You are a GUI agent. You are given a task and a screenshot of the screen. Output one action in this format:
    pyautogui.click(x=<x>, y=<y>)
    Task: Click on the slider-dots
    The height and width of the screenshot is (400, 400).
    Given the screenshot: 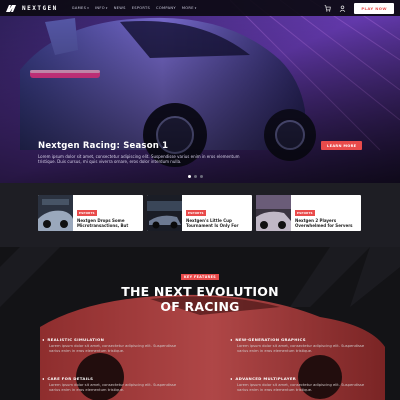 What is the action you would take?
    pyautogui.click(x=195, y=176)
    